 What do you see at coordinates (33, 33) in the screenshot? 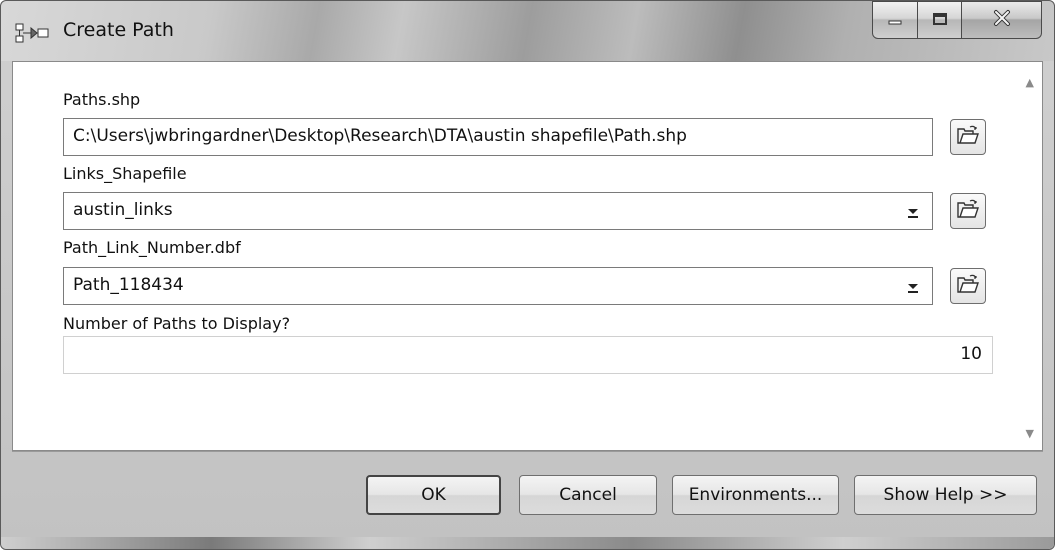
I see `model-tool-icon` at bounding box center [33, 33].